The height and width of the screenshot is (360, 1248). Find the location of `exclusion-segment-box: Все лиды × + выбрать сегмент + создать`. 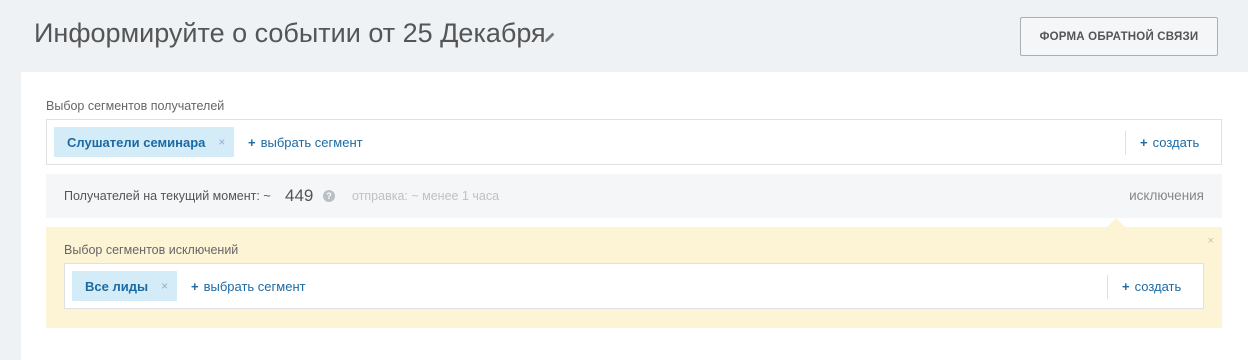

exclusion-segment-box: Все лиды × + выбрать сегмент + создать is located at coordinates (634, 286).